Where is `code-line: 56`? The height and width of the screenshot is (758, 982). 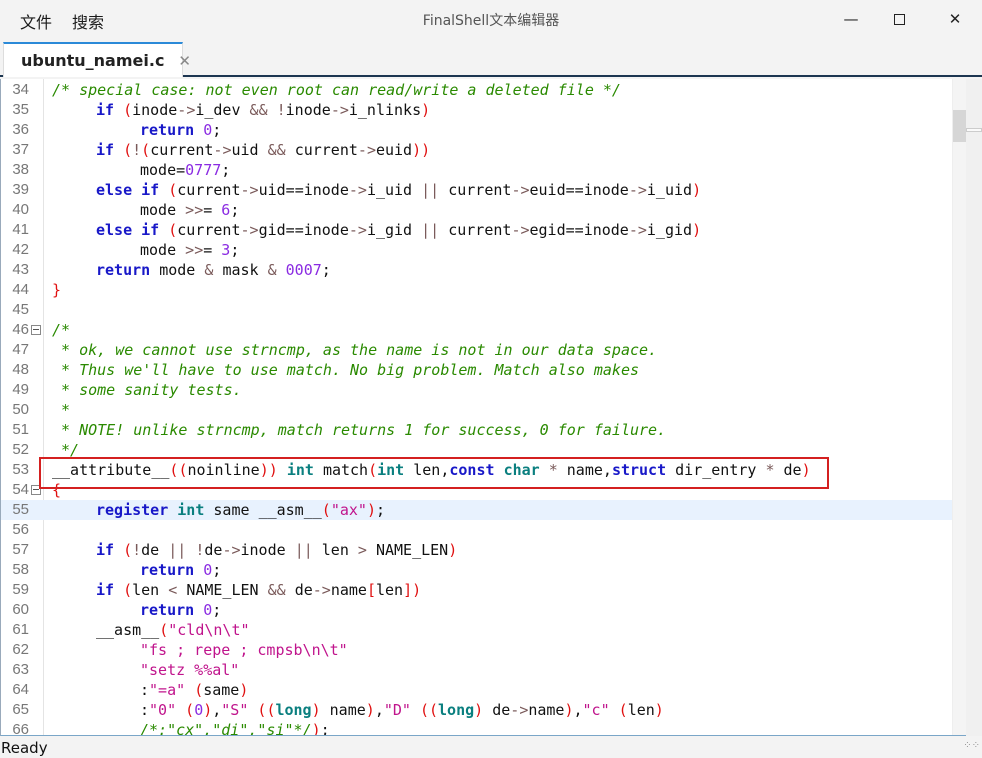
code-line: 56 is located at coordinates (476, 530).